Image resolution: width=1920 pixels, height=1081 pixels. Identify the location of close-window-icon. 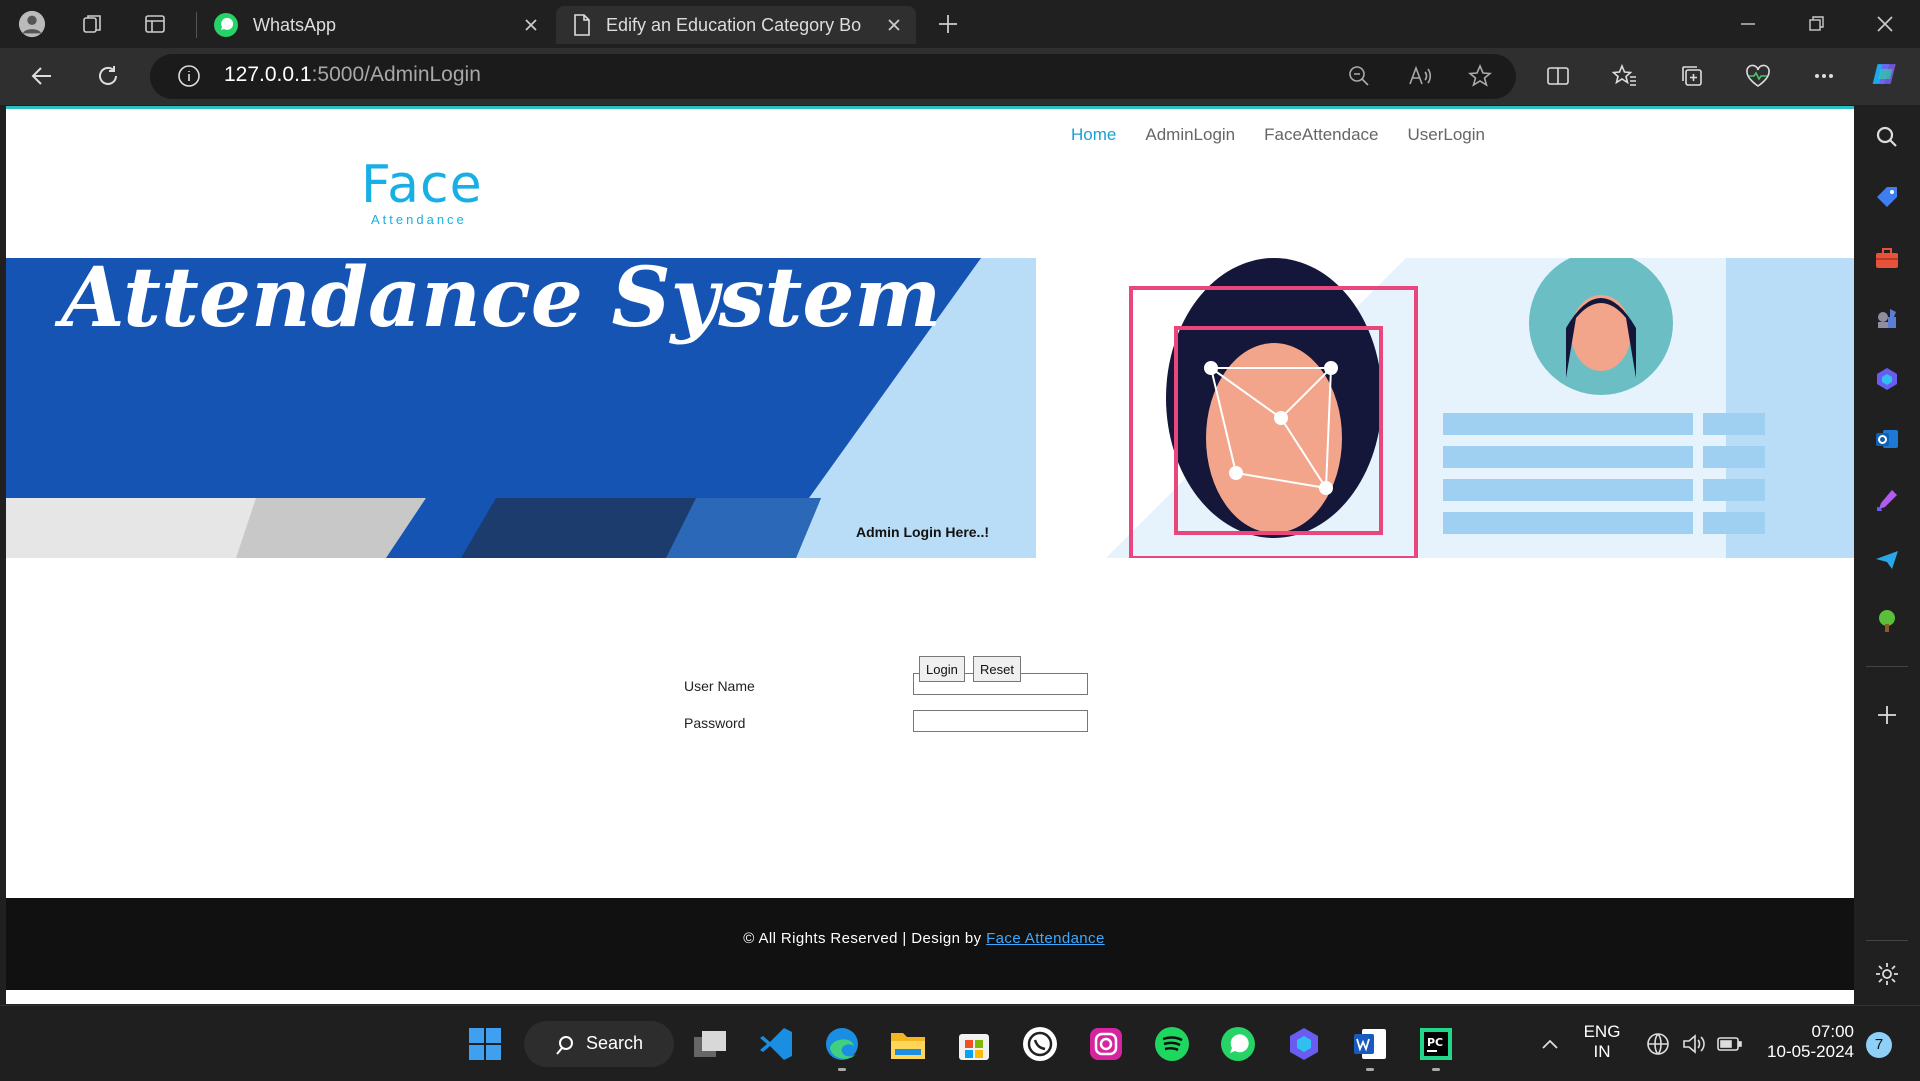
(1885, 24).